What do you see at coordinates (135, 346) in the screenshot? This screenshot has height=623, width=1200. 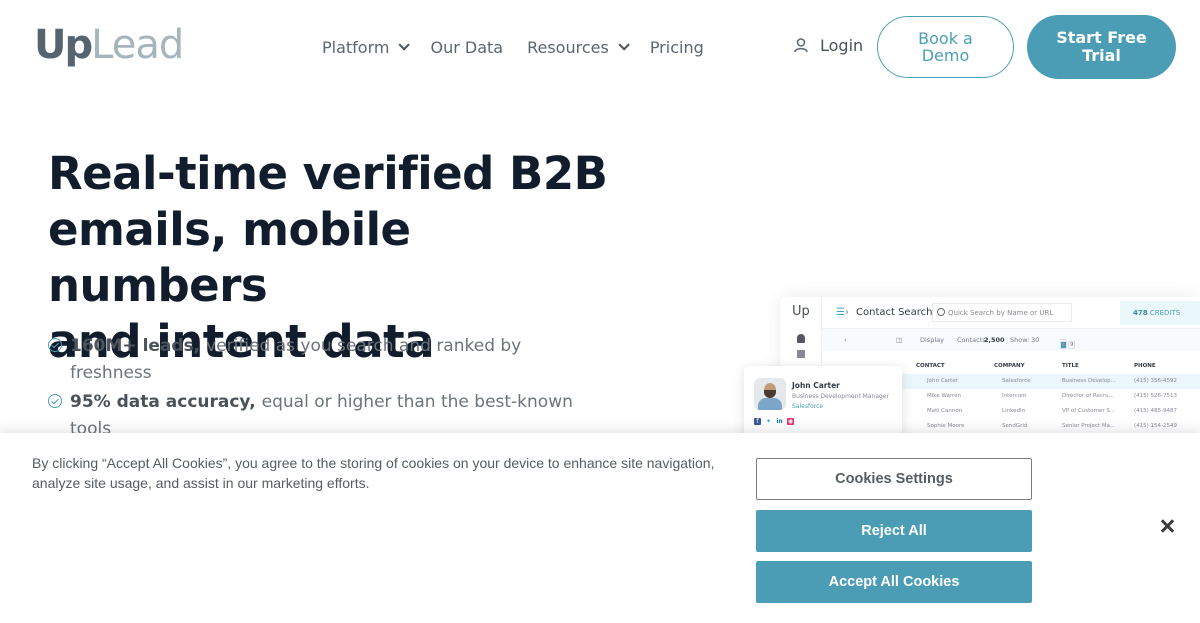 I see `feature-bold: 160M+ leads,` at bounding box center [135, 346].